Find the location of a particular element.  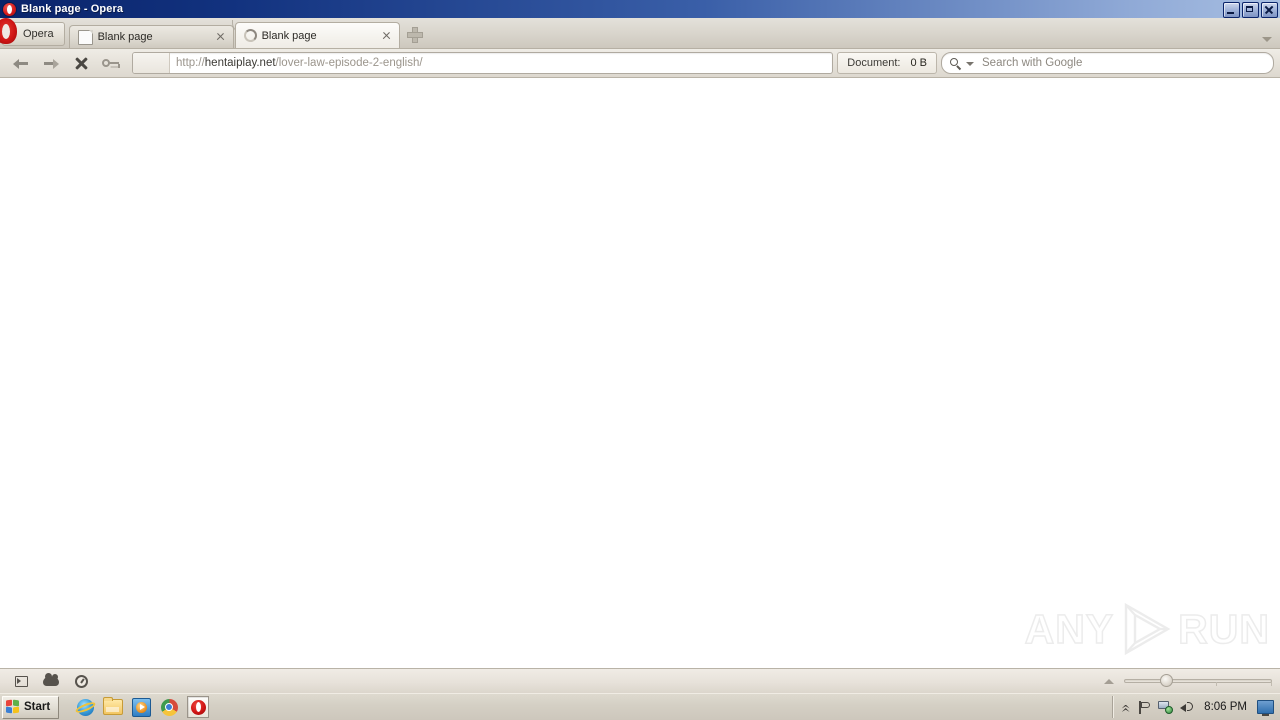

arrow-left-icon is located at coordinates (21, 63).